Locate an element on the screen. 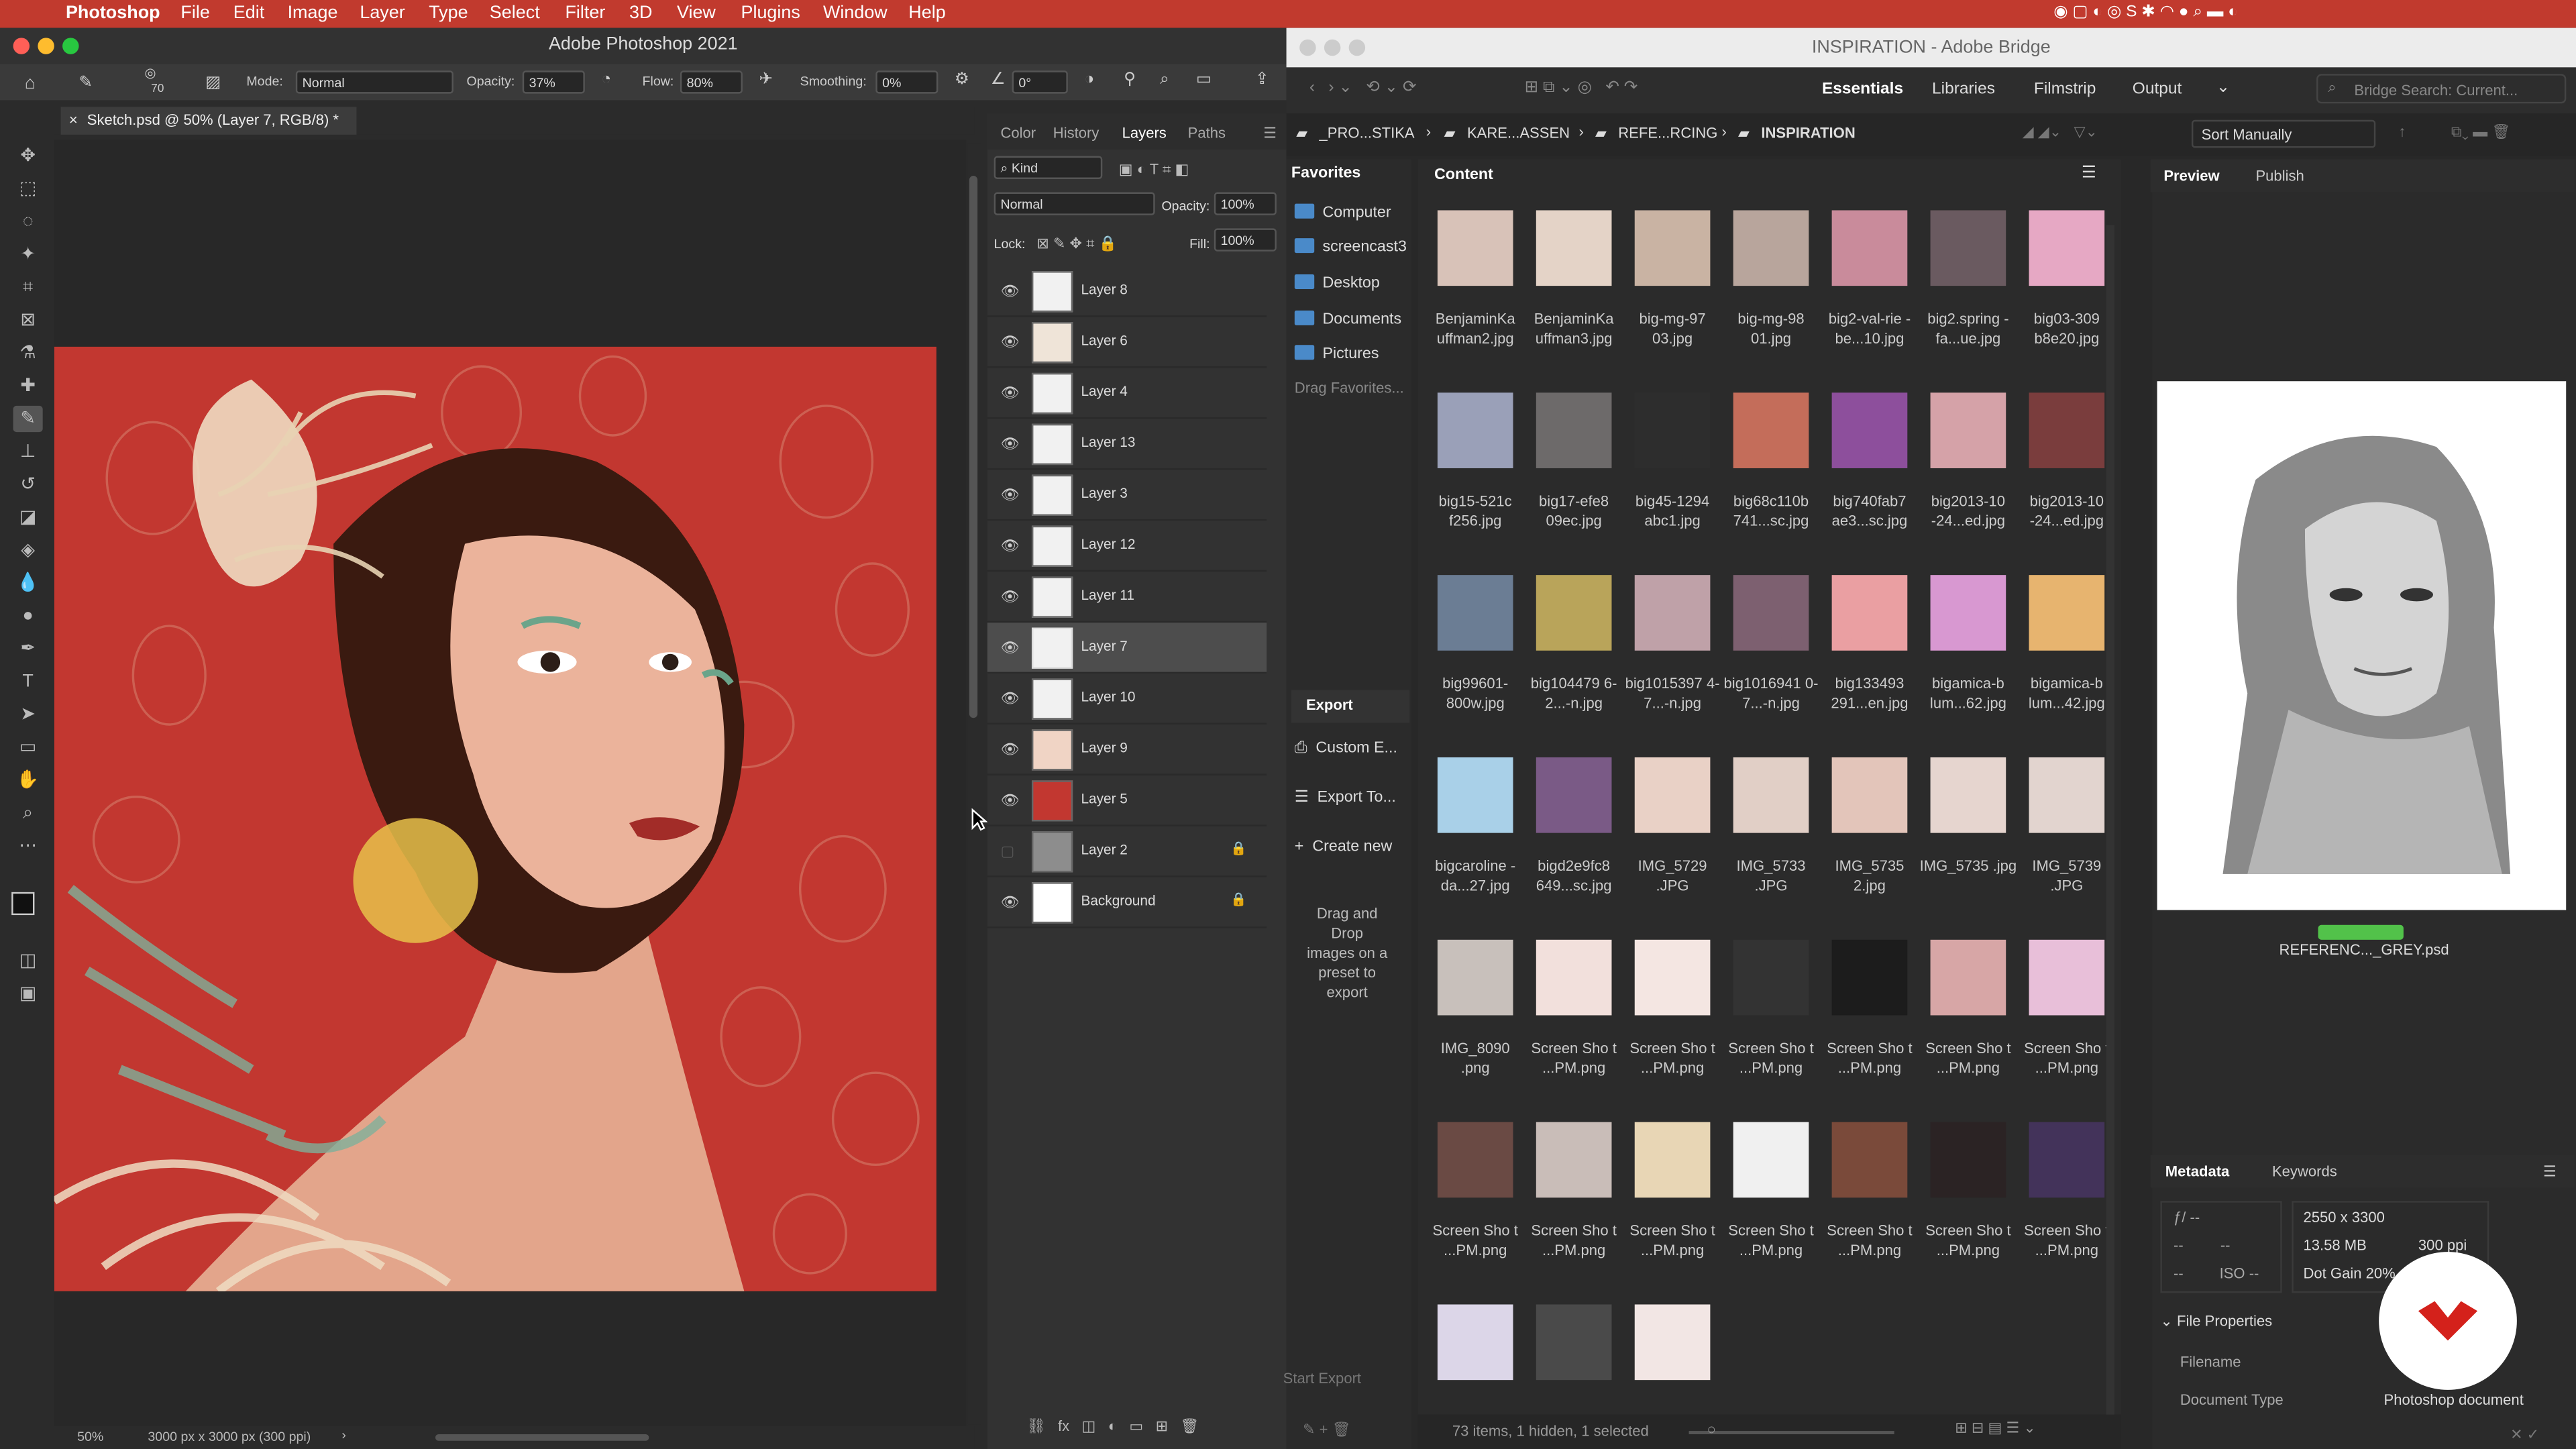 The width and height of the screenshot is (2576, 1449). tab-history: History is located at coordinates (1076, 133).